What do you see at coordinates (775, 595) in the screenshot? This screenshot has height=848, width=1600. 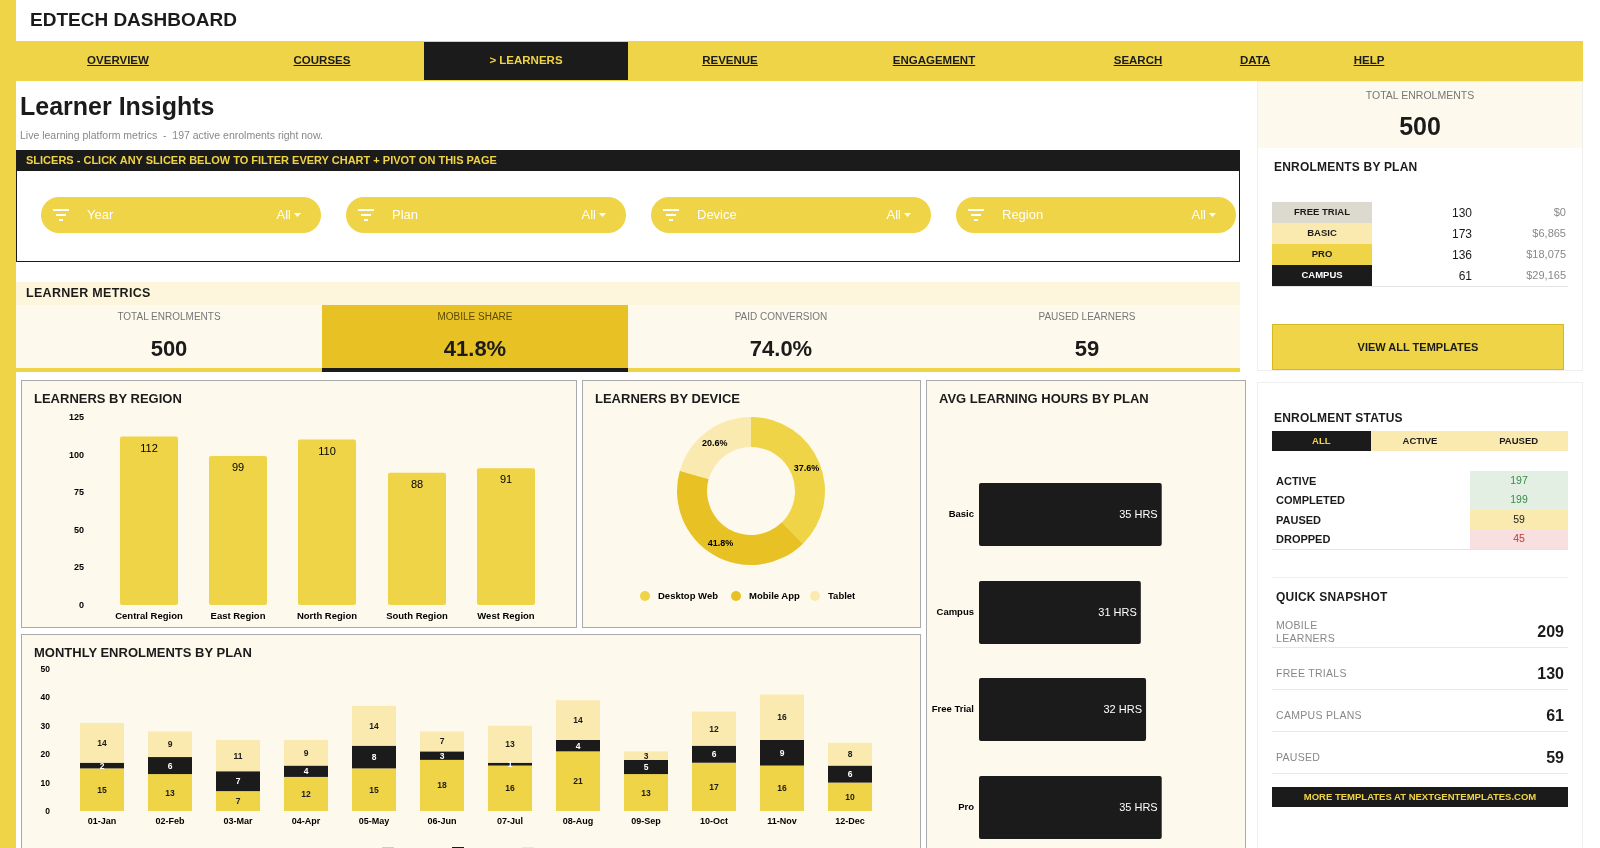 I see `legend-label: Mobile App` at bounding box center [775, 595].